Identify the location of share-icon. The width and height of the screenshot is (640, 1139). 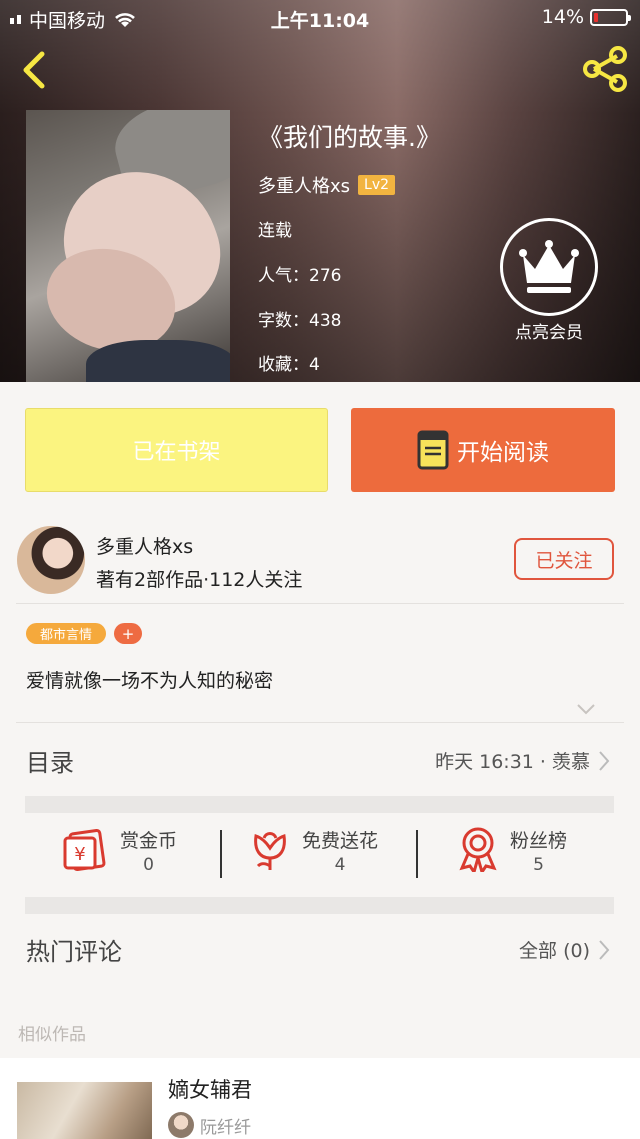
(605, 69).